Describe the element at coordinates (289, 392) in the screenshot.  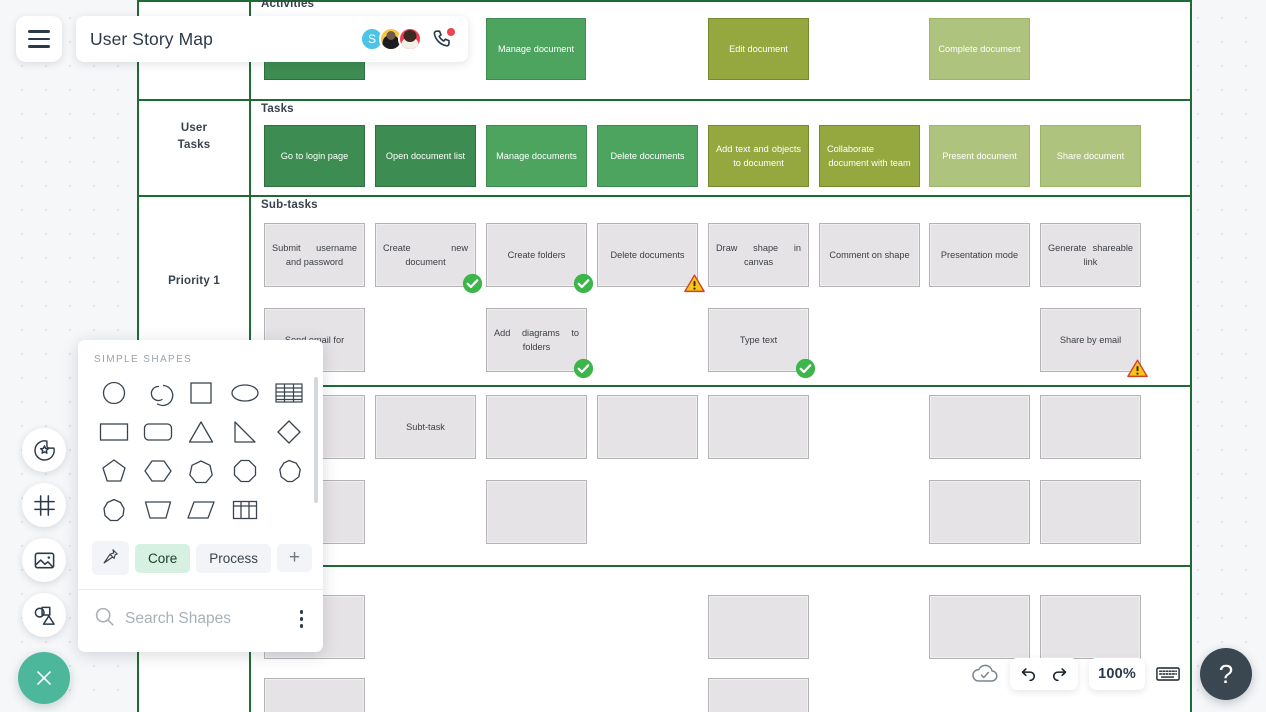
I see `table-lines-shape` at that location.